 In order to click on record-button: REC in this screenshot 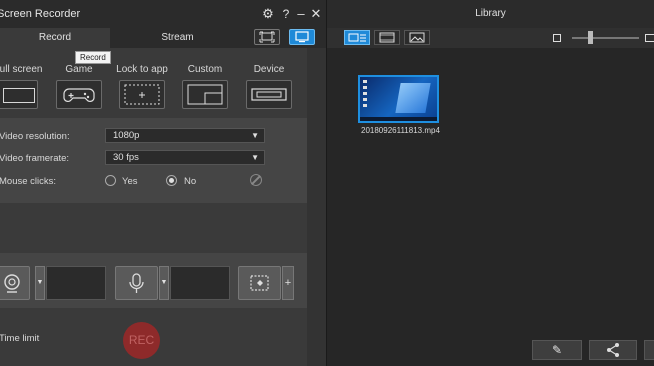, I will do `click(141, 340)`.